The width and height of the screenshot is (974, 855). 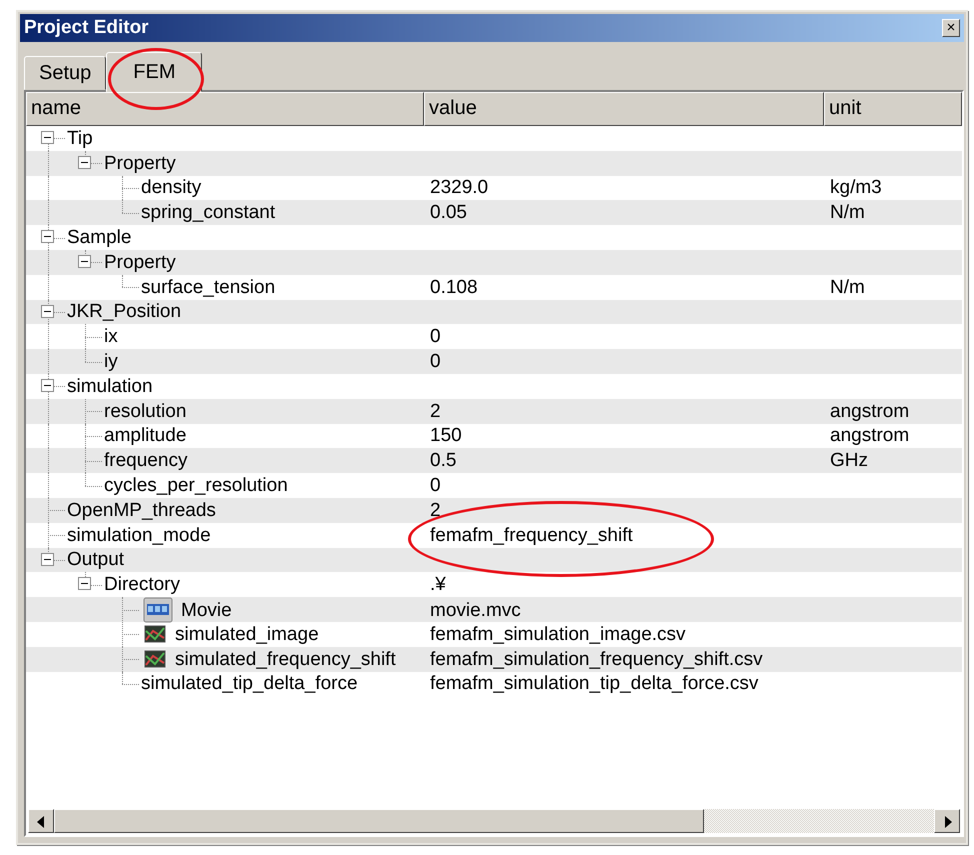 I want to click on unit-value: kg/m3, so click(x=856, y=188).